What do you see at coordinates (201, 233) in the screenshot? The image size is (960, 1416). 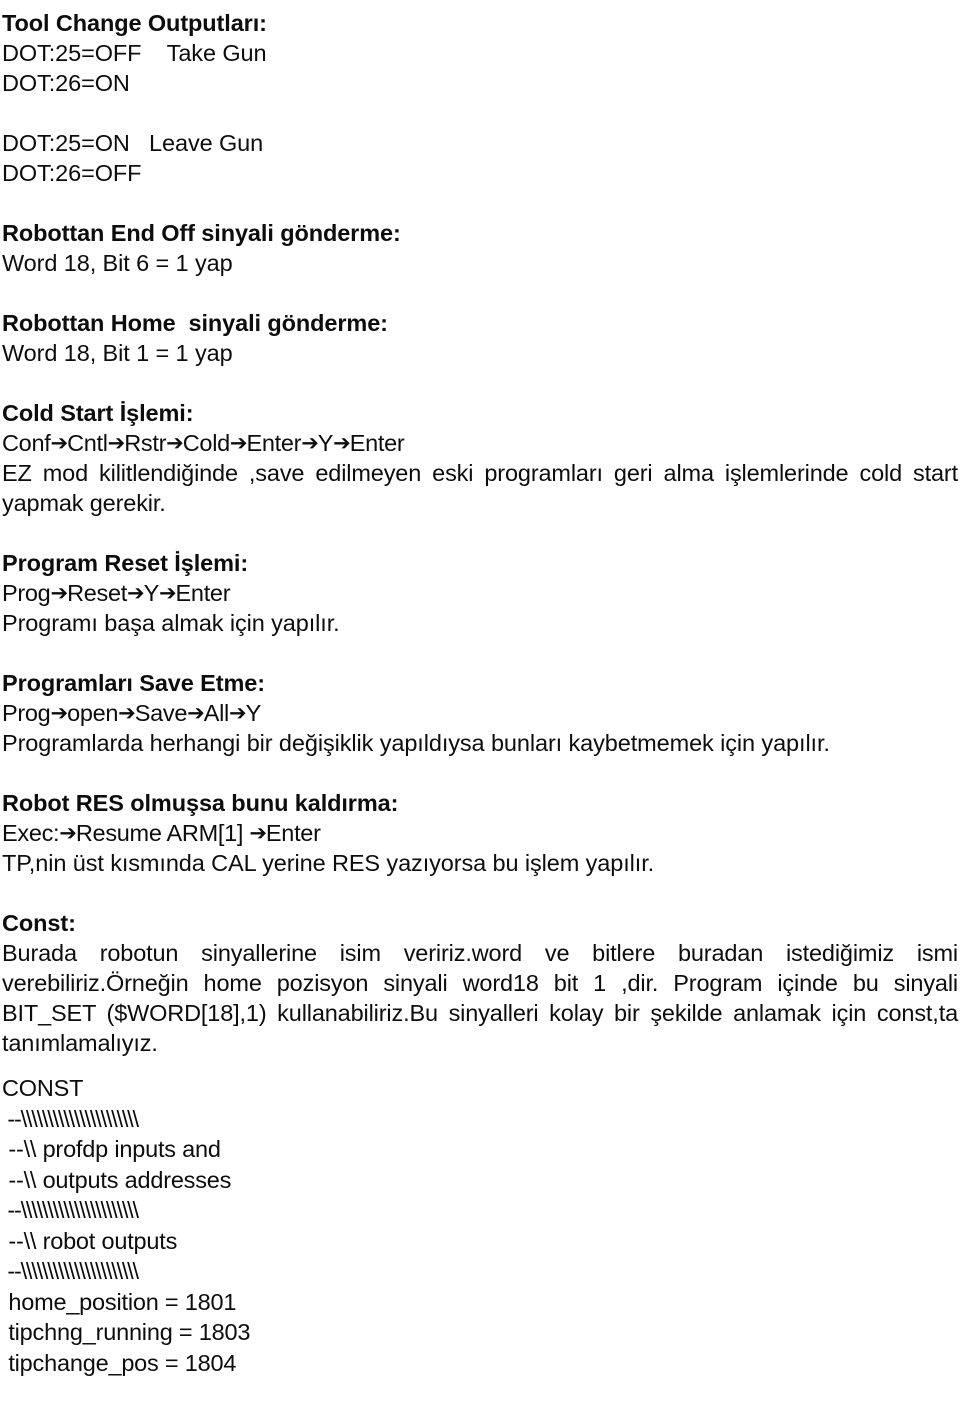 I see `end-off-heading: Robottan End Off sinyali gönderme:` at bounding box center [201, 233].